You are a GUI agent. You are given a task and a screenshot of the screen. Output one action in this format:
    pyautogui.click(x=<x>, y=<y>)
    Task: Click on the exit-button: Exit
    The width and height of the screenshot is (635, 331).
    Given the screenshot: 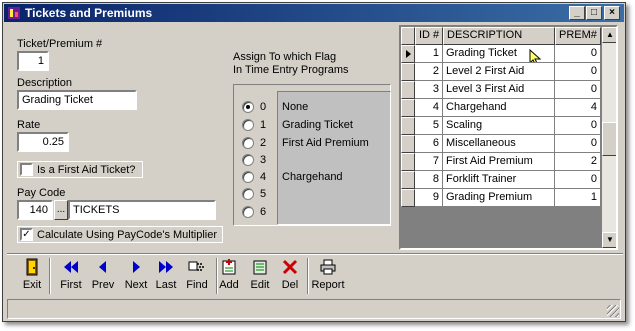 What is the action you would take?
    pyautogui.click(x=32, y=277)
    